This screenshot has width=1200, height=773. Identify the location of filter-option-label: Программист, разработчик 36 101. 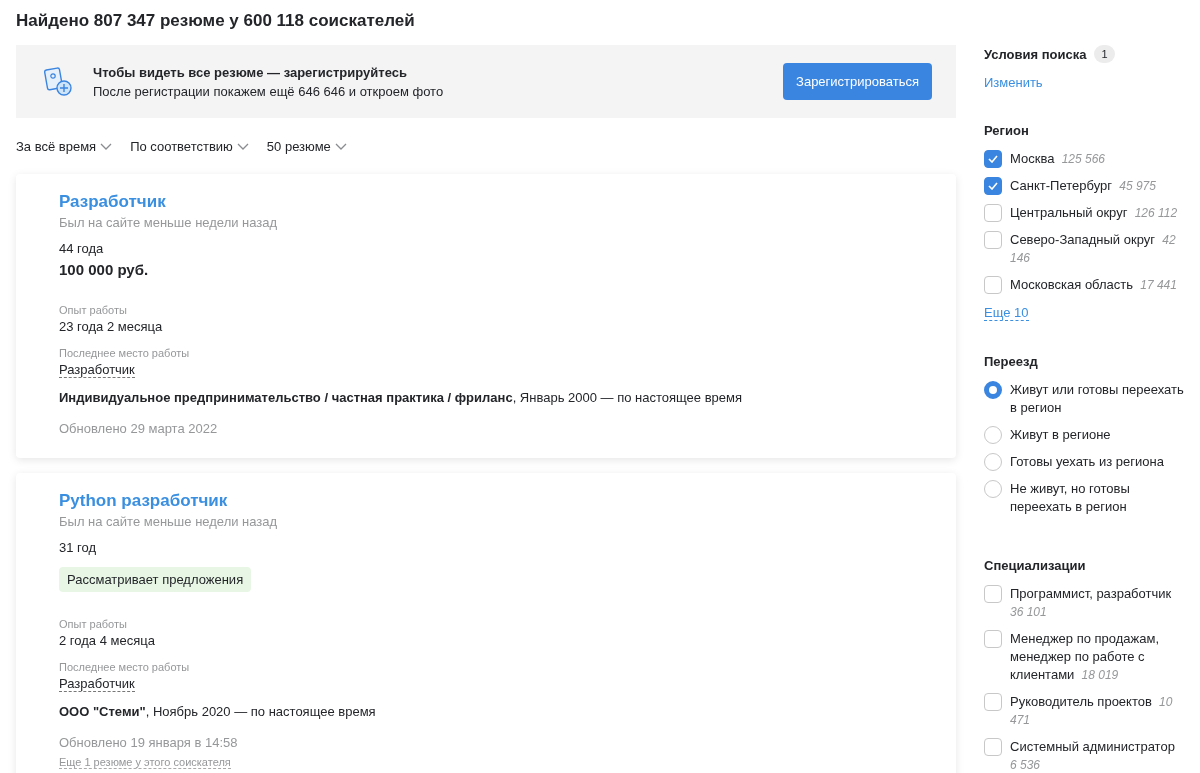
(1097, 603).